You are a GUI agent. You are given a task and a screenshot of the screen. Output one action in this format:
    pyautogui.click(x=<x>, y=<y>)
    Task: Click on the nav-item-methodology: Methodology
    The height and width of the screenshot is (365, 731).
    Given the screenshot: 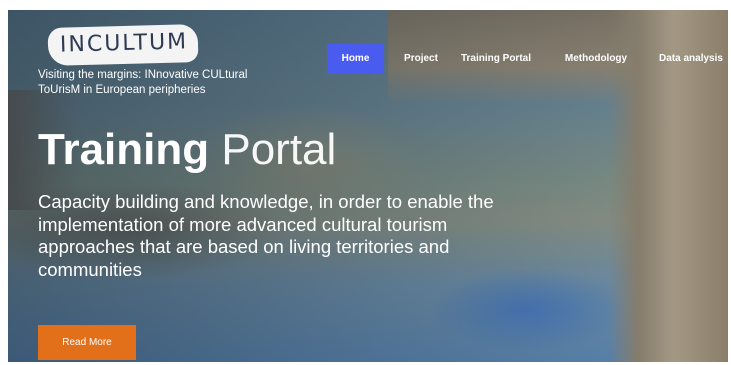 What is the action you would take?
    pyautogui.click(x=596, y=59)
    